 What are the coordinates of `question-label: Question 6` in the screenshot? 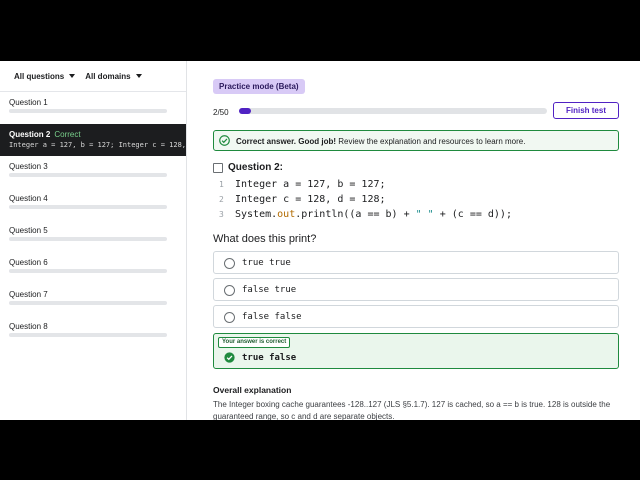 It's located at (28, 262).